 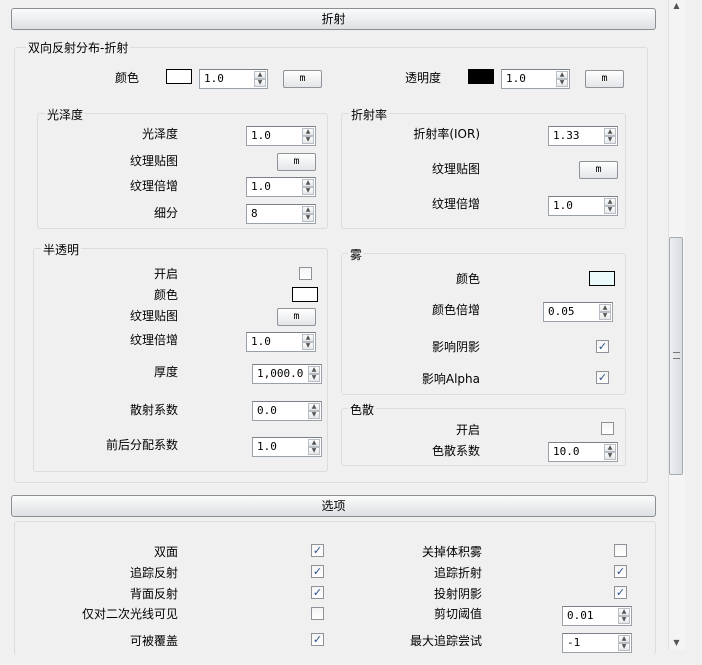 What do you see at coordinates (287, 374) in the screenshot?
I see `thickness-spinner: 1,000.0 ▲ ▼` at bounding box center [287, 374].